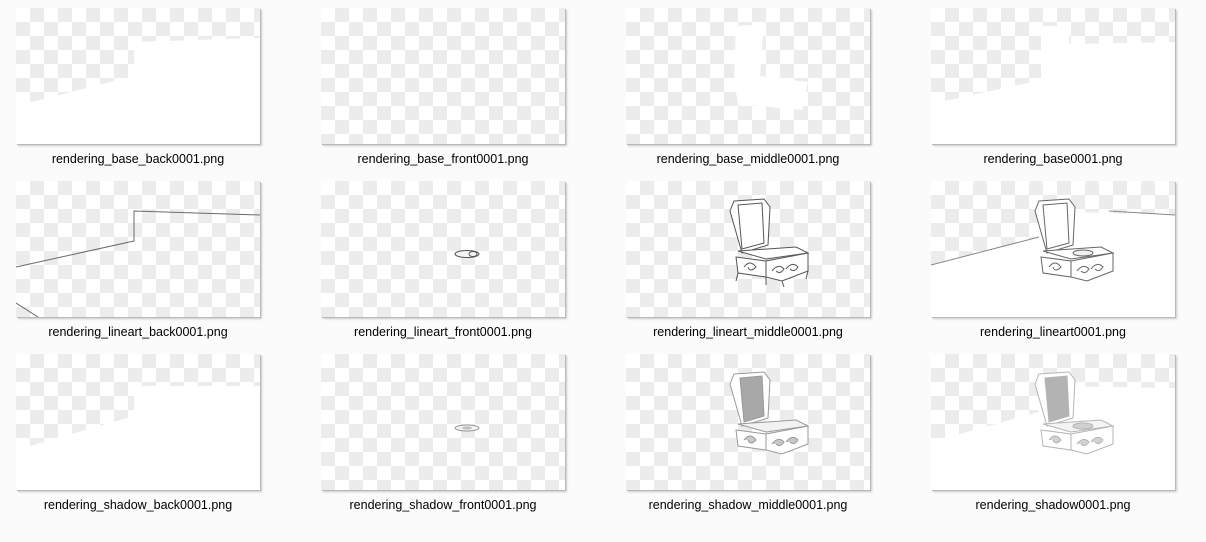 This screenshot has width=1206, height=542. Describe the element at coordinates (140, 332) in the screenshot. I see `file-name-label: rendering_lineart_back0001.png` at that location.